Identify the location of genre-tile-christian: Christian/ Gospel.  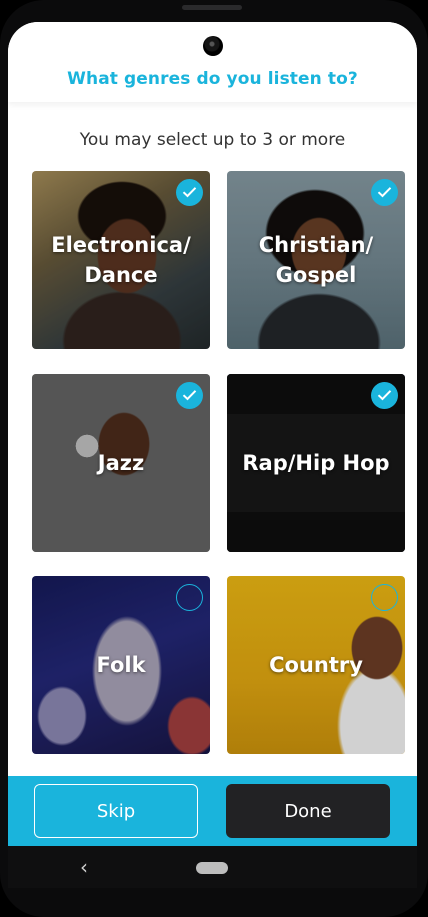
(316, 260).